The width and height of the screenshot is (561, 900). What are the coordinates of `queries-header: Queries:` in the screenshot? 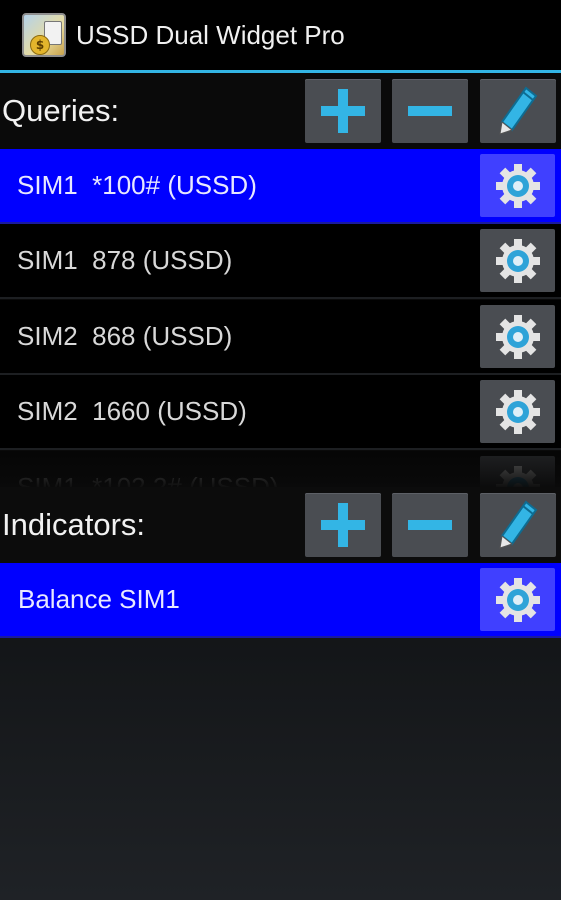 It's located at (280, 111).